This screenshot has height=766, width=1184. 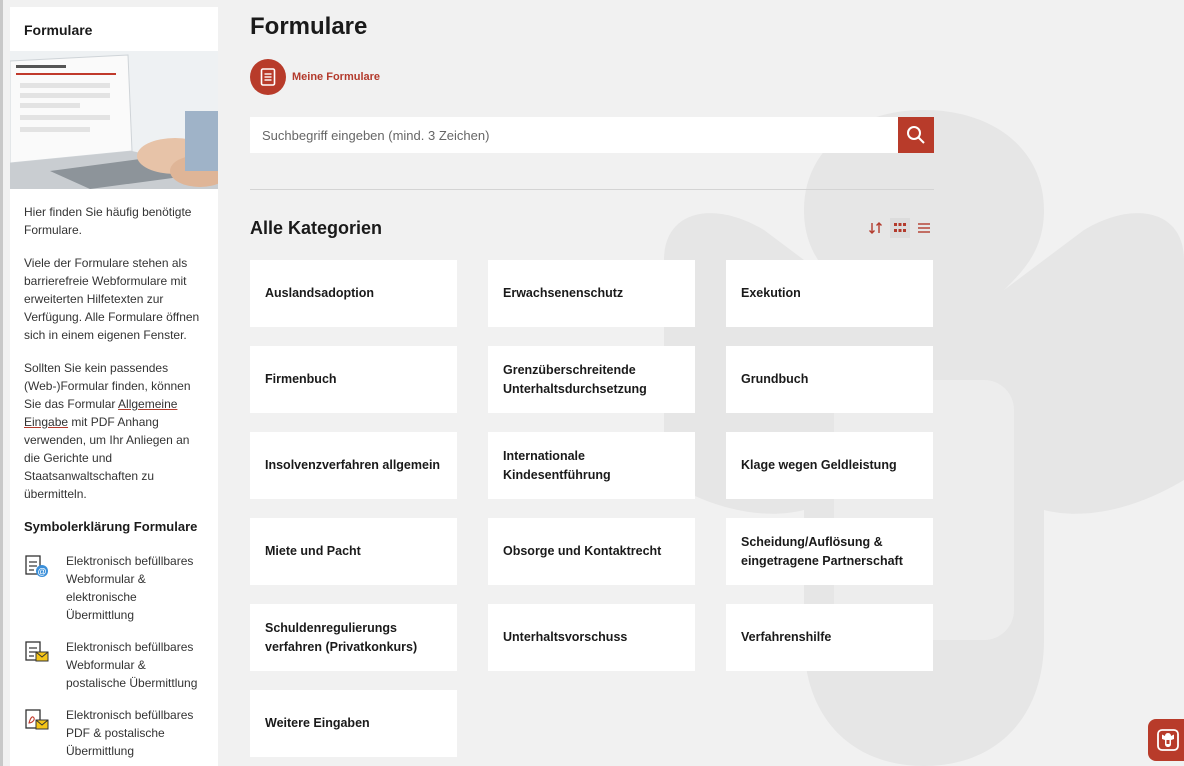 What do you see at coordinates (353, 723) in the screenshot?
I see `category-tile: Weitere Eingaben` at bounding box center [353, 723].